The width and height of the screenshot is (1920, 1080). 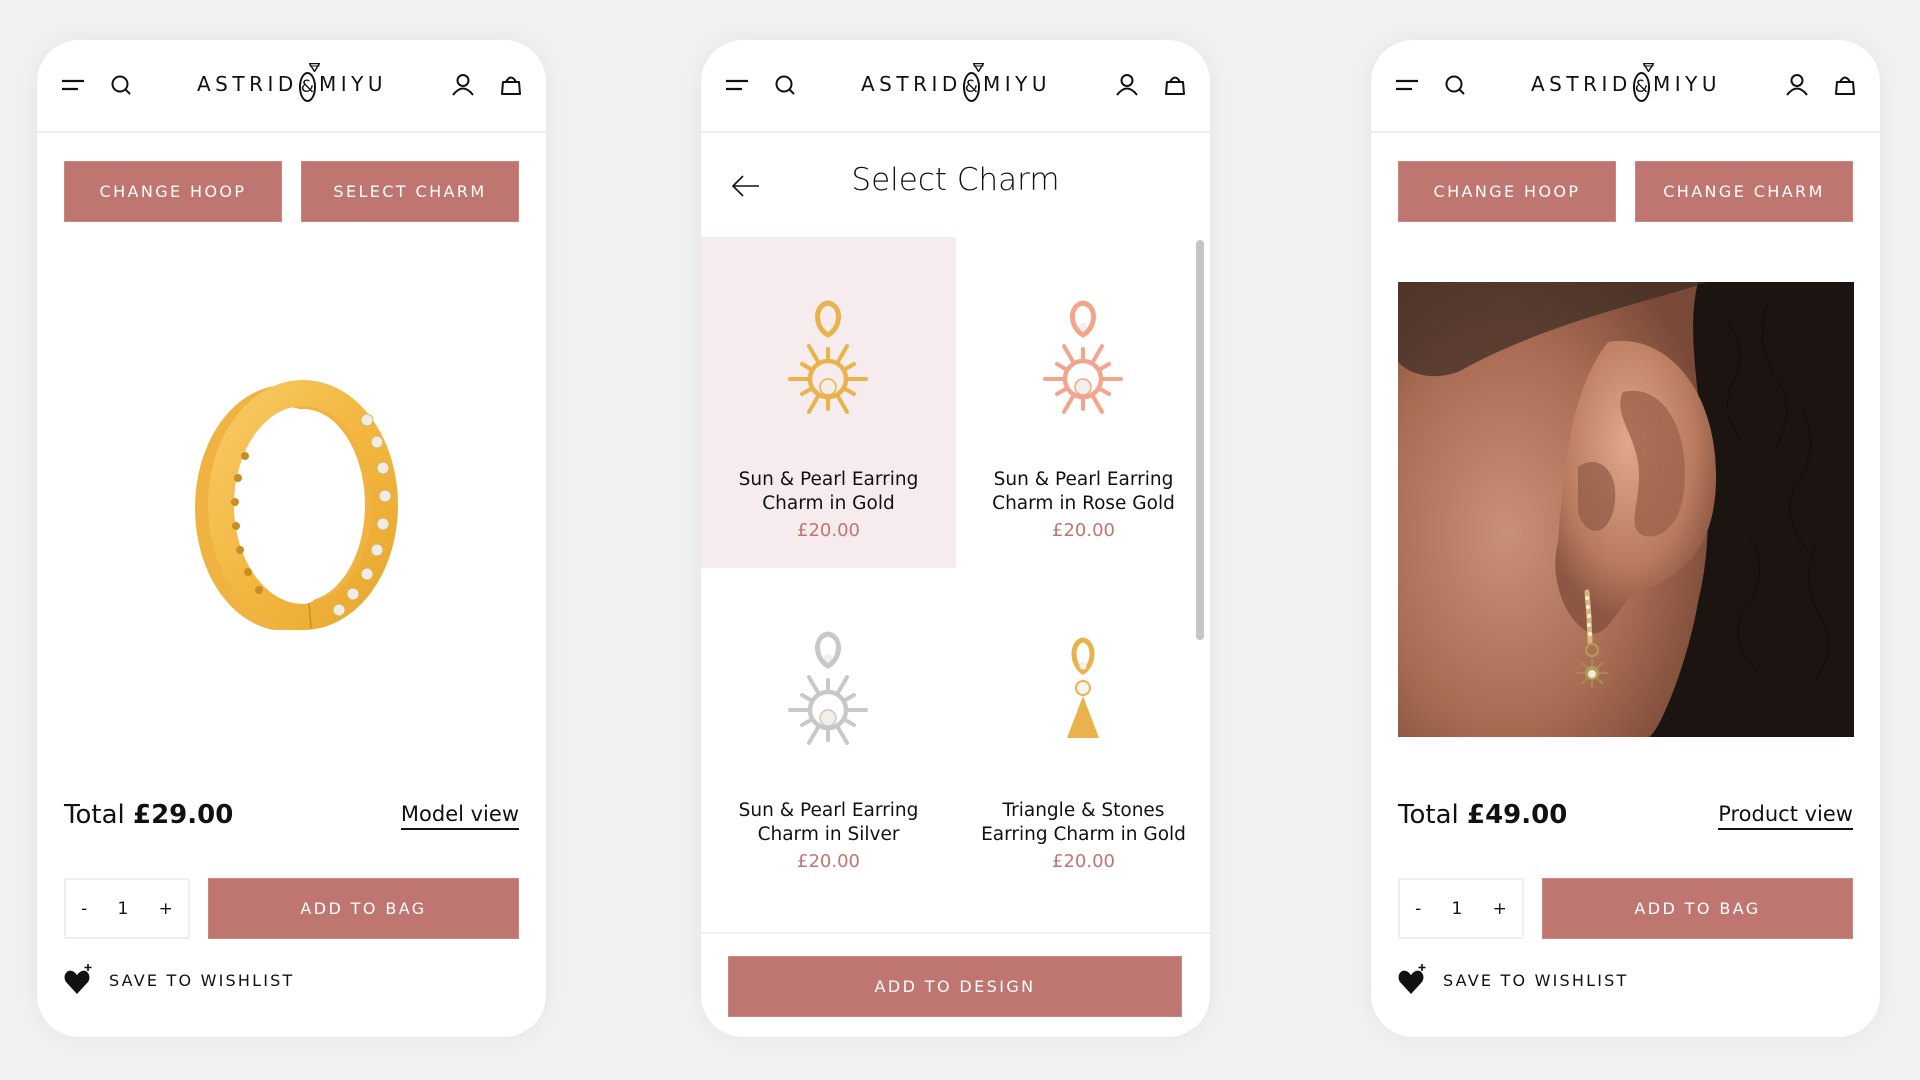 What do you see at coordinates (183, 815) in the screenshot?
I see `total-value: £29.00` at bounding box center [183, 815].